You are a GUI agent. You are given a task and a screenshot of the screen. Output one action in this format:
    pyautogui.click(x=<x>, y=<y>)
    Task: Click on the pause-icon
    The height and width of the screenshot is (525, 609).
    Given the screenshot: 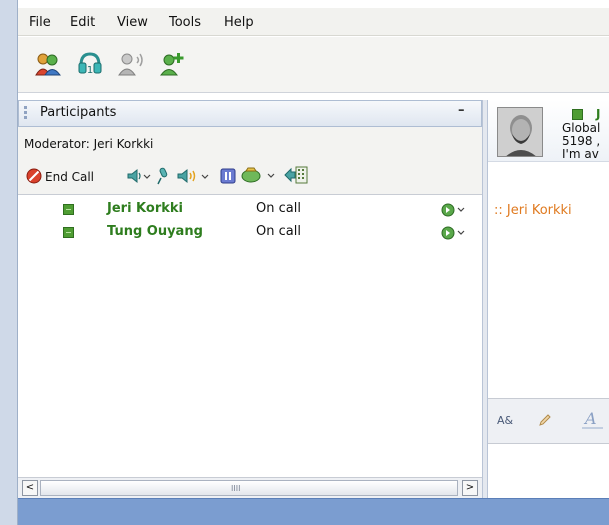 What is the action you would take?
    pyautogui.click(x=228, y=176)
    